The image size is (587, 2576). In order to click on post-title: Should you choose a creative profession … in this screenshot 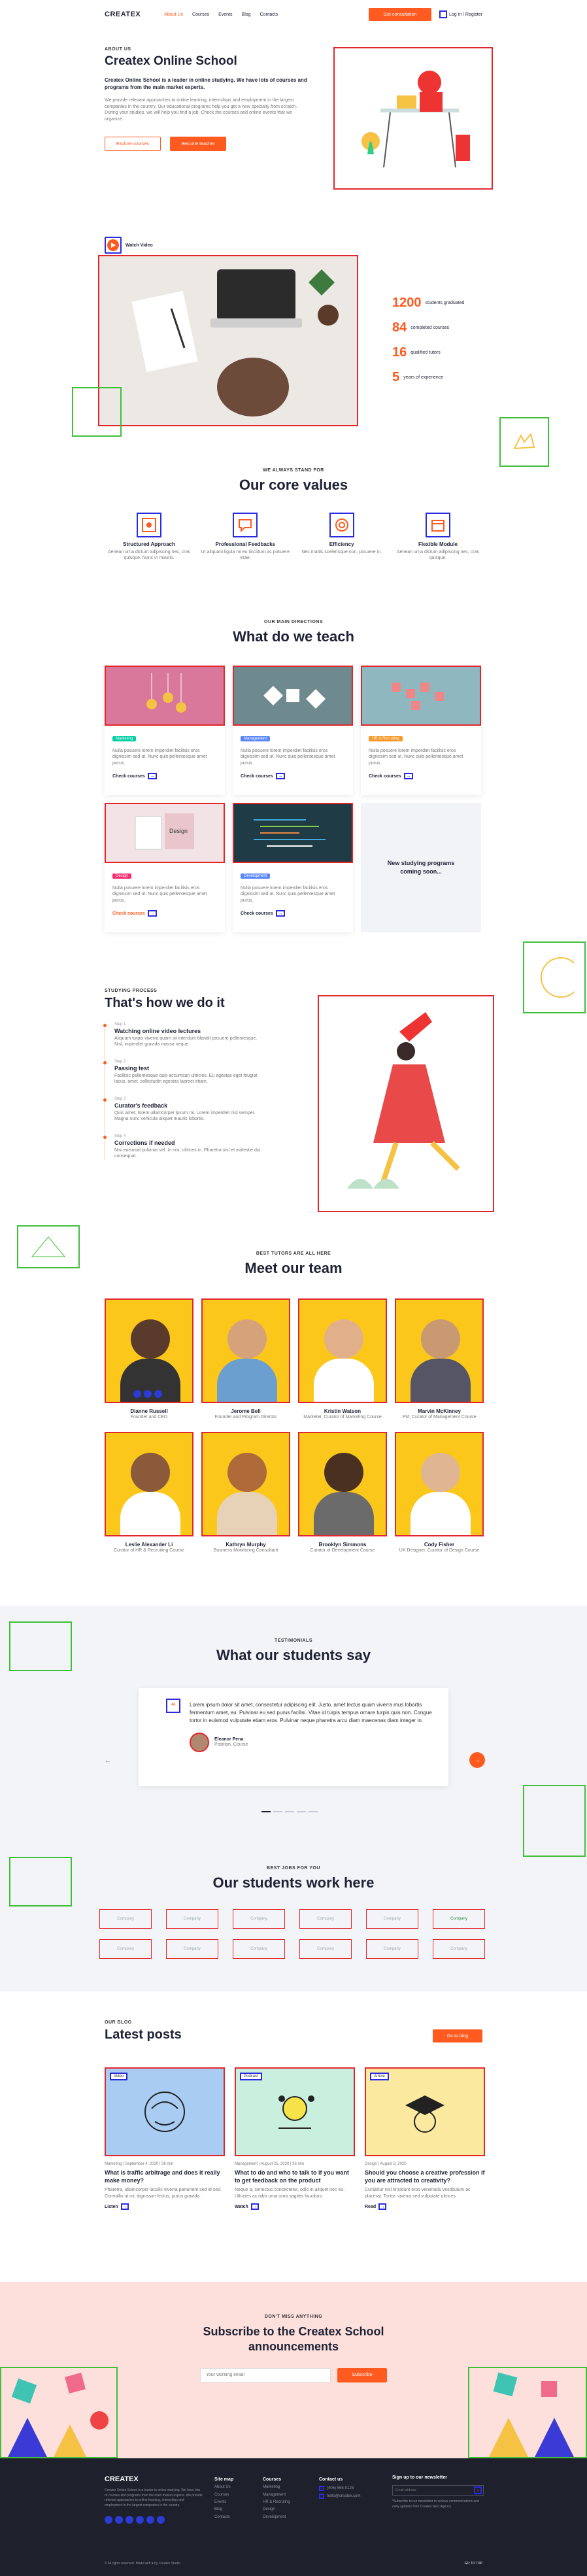, I will do `click(425, 2176)`.